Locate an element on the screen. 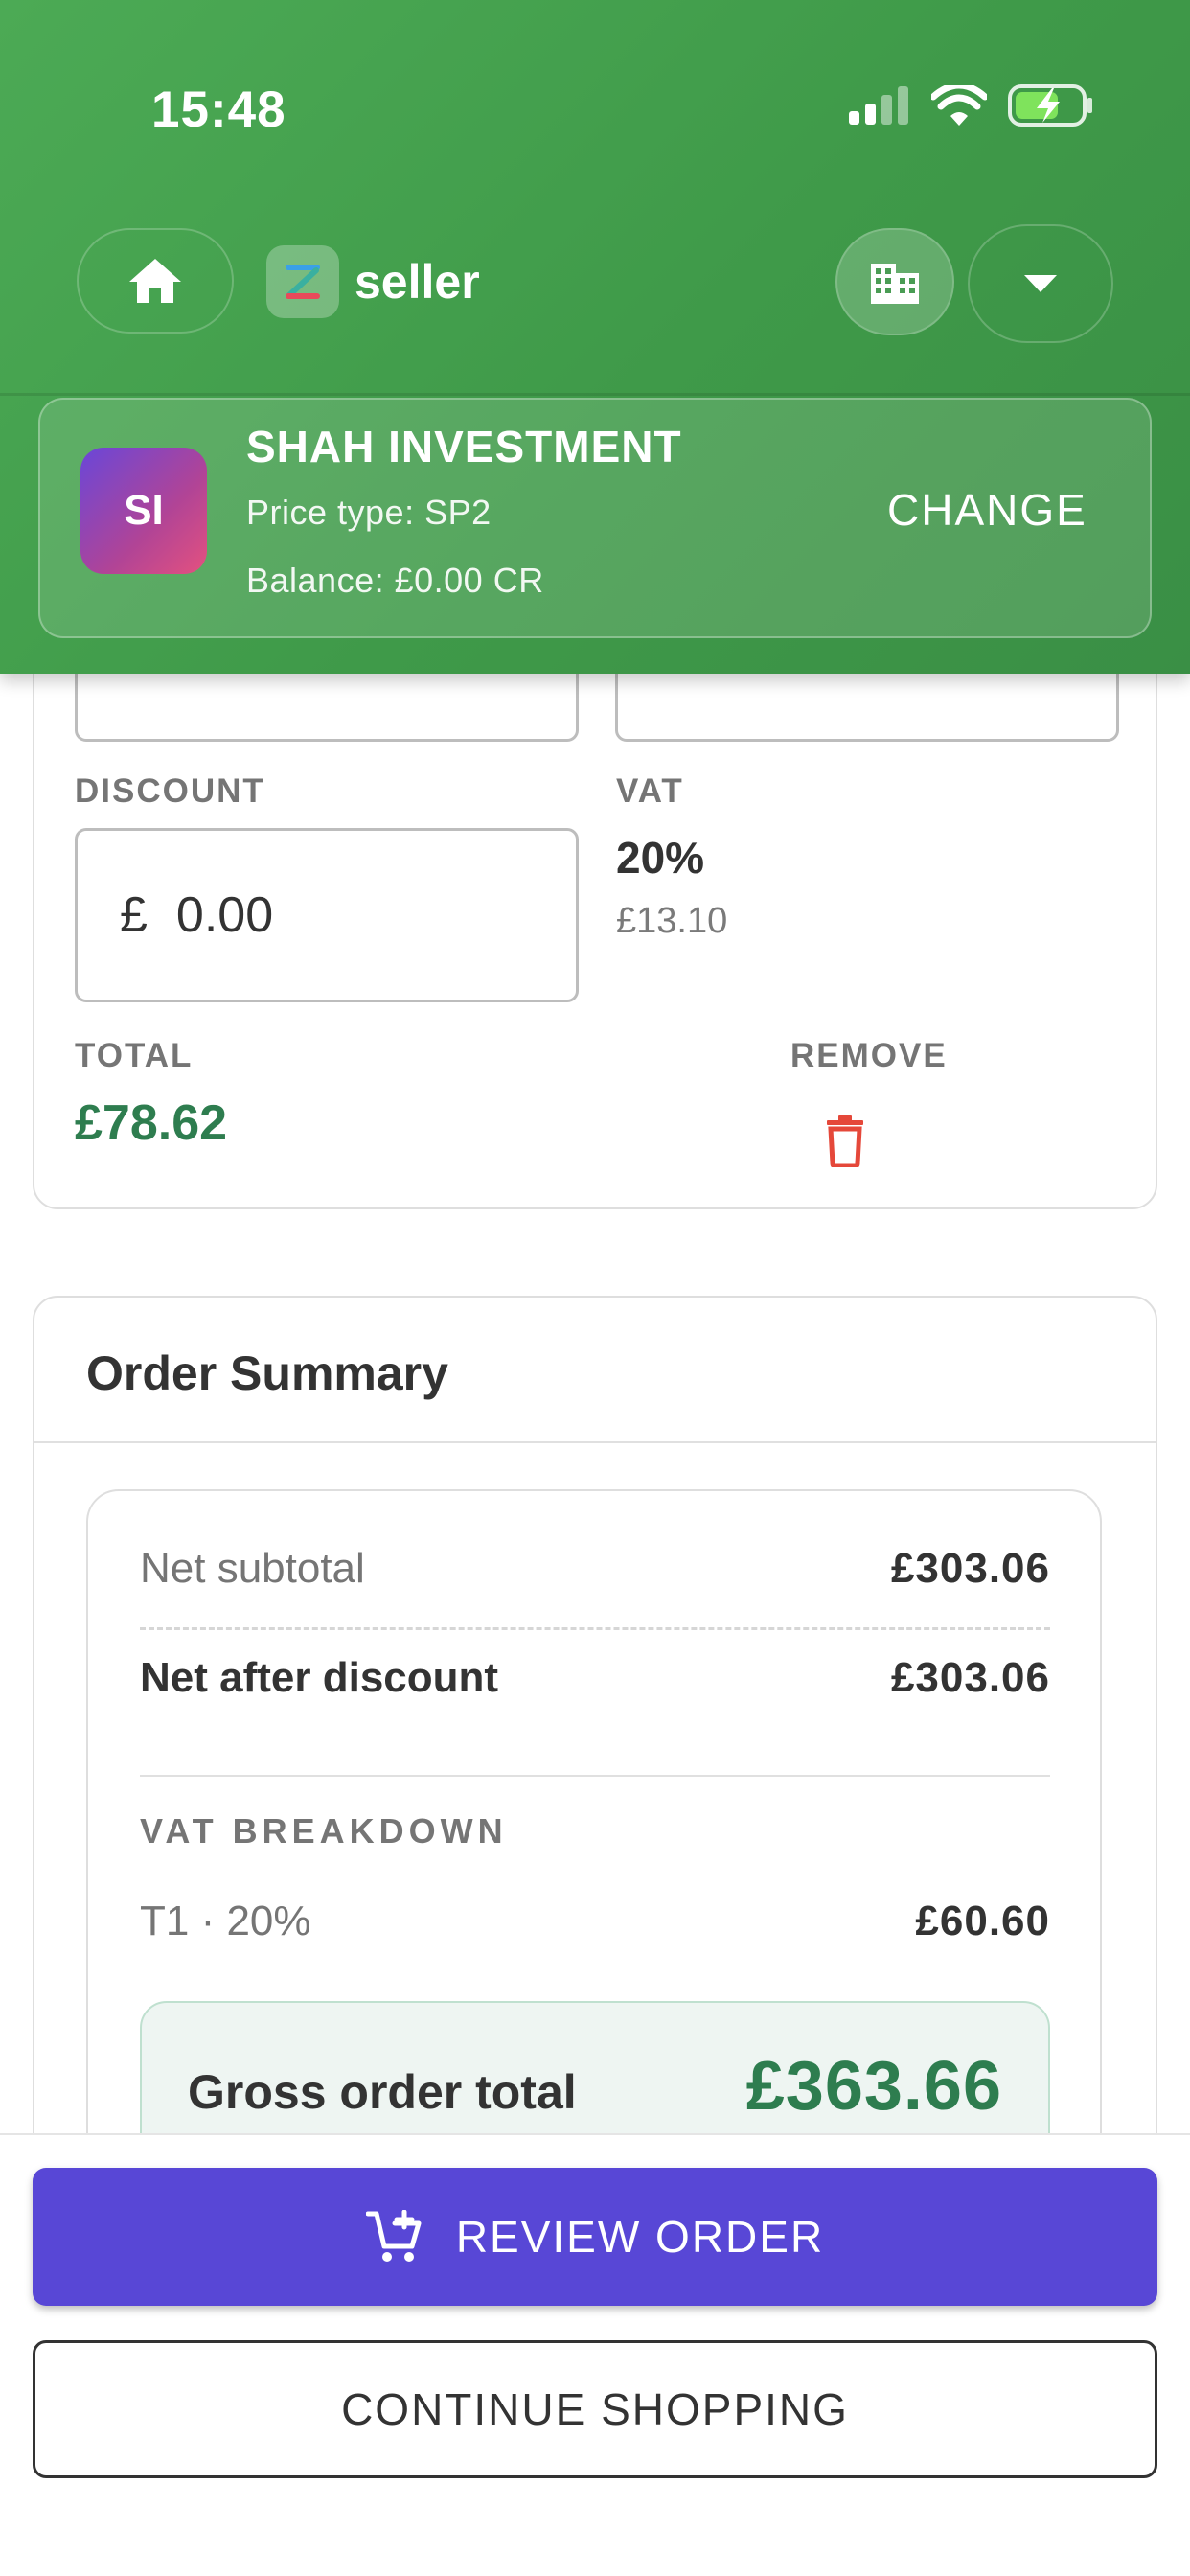  dashed-divider is located at coordinates (595, 1628).